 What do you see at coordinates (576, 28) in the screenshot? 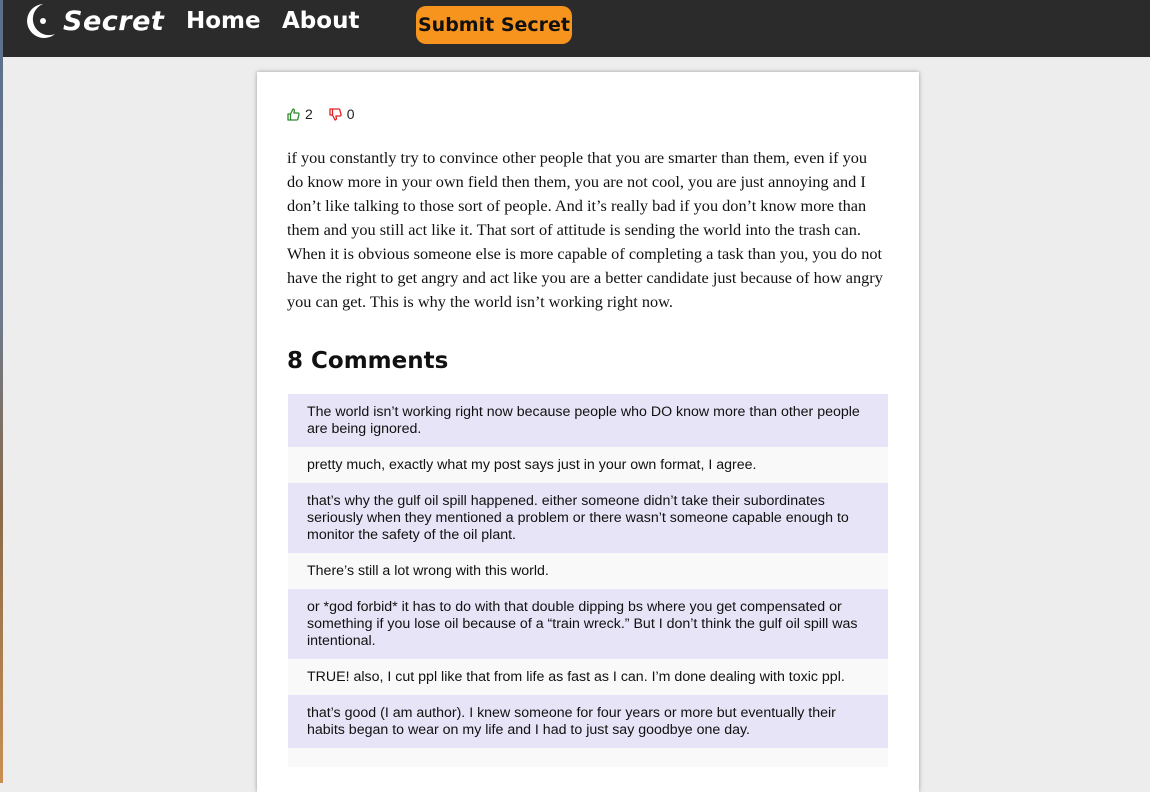
I see `navbar: Secret Home About Submit Secret` at bounding box center [576, 28].